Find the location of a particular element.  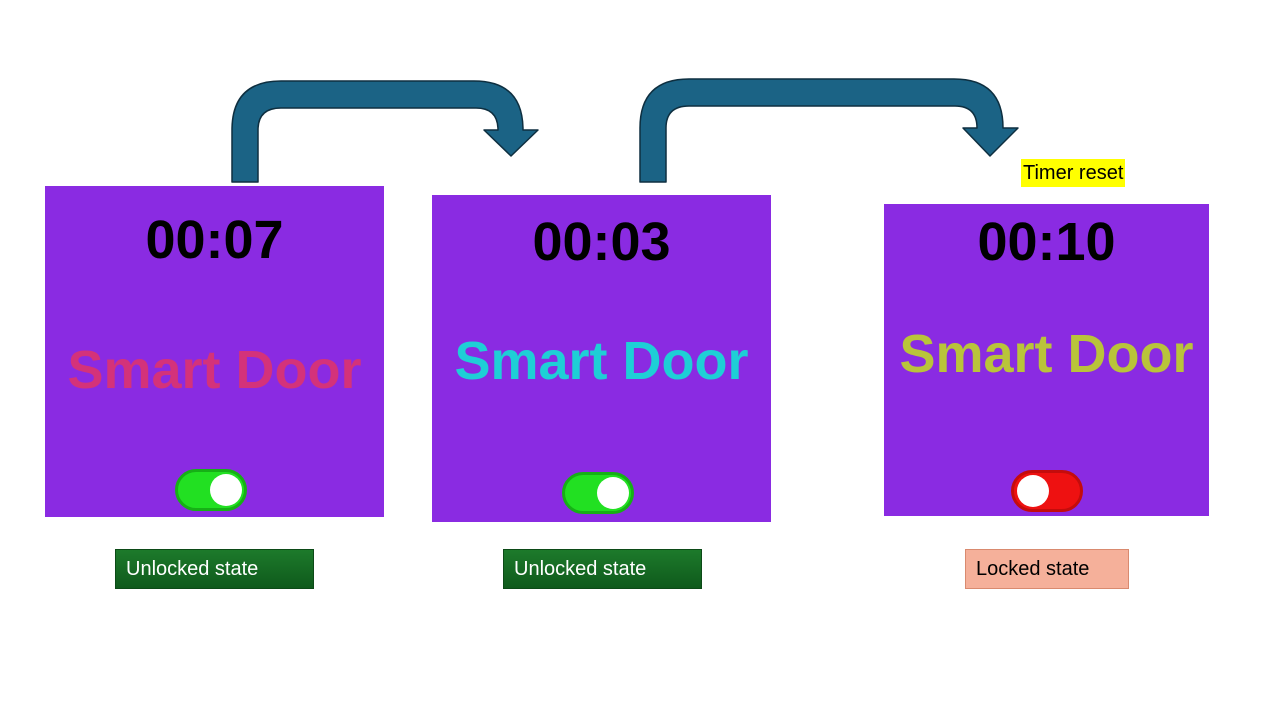

countdown-timer: 00:10 is located at coordinates (1046, 242).